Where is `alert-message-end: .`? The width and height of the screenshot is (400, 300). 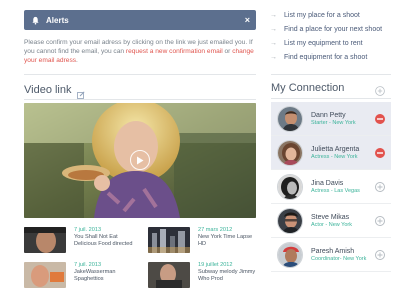 alert-message-end: . is located at coordinates (77, 60).